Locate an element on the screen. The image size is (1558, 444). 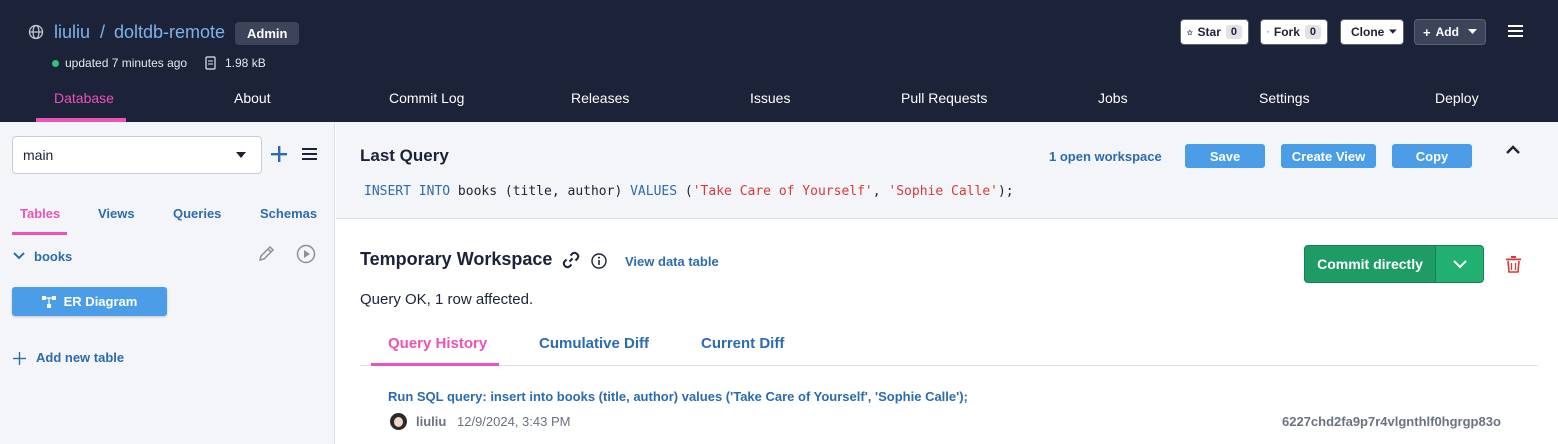
er-diagram-button: ER Diagram is located at coordinates (89, 301).